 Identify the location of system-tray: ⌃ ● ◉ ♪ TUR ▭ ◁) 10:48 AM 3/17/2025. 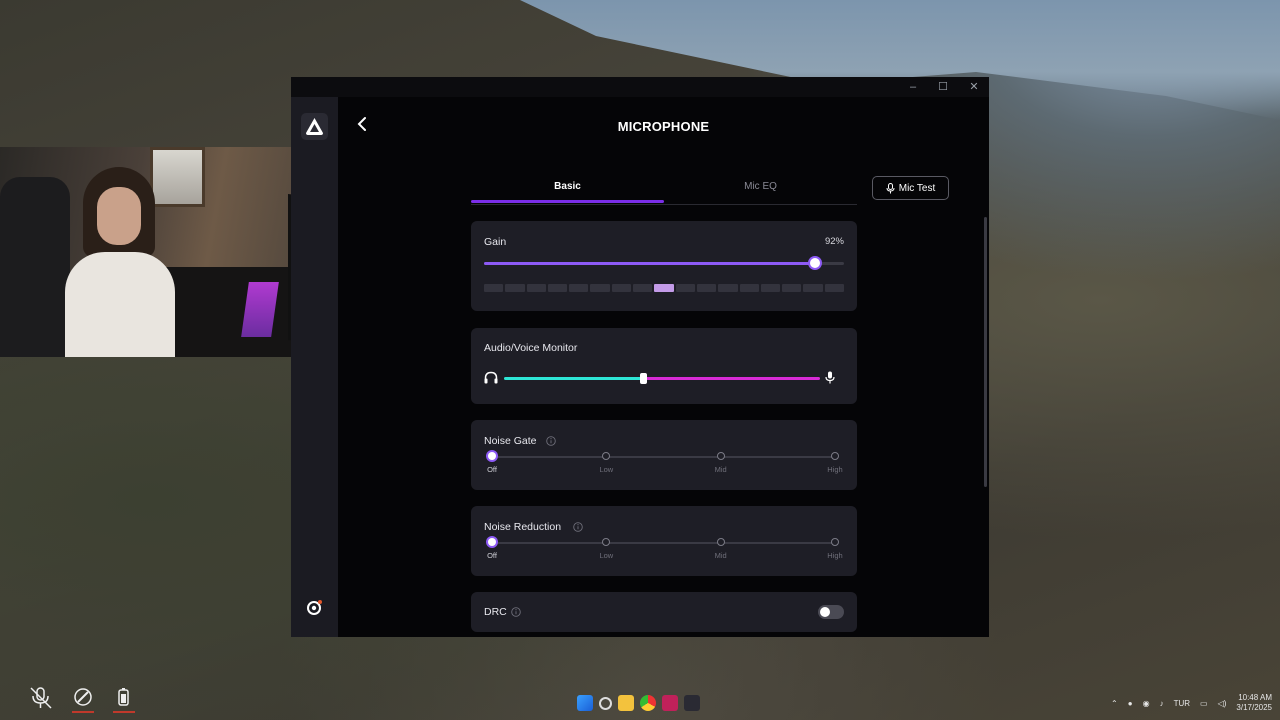
(1191, 703).